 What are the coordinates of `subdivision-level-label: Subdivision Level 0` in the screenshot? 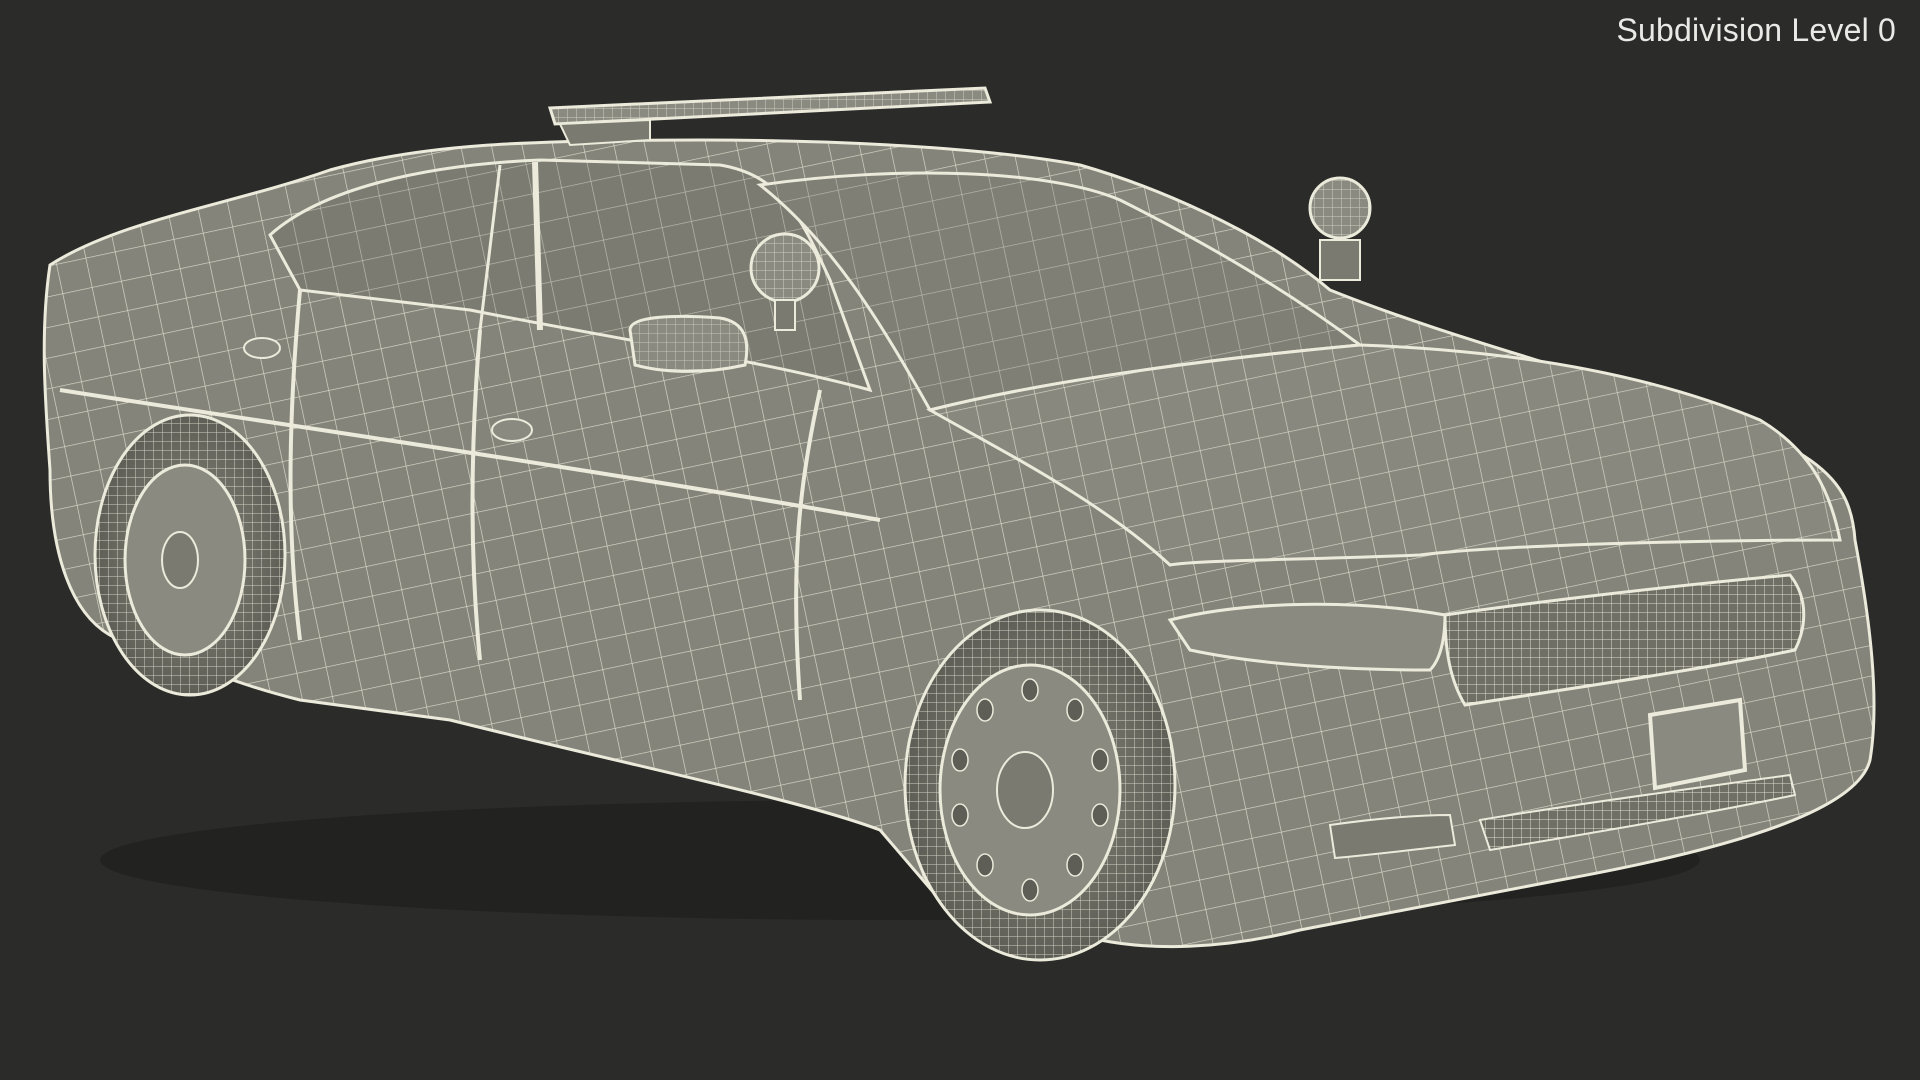 It's located at (1756, 30).